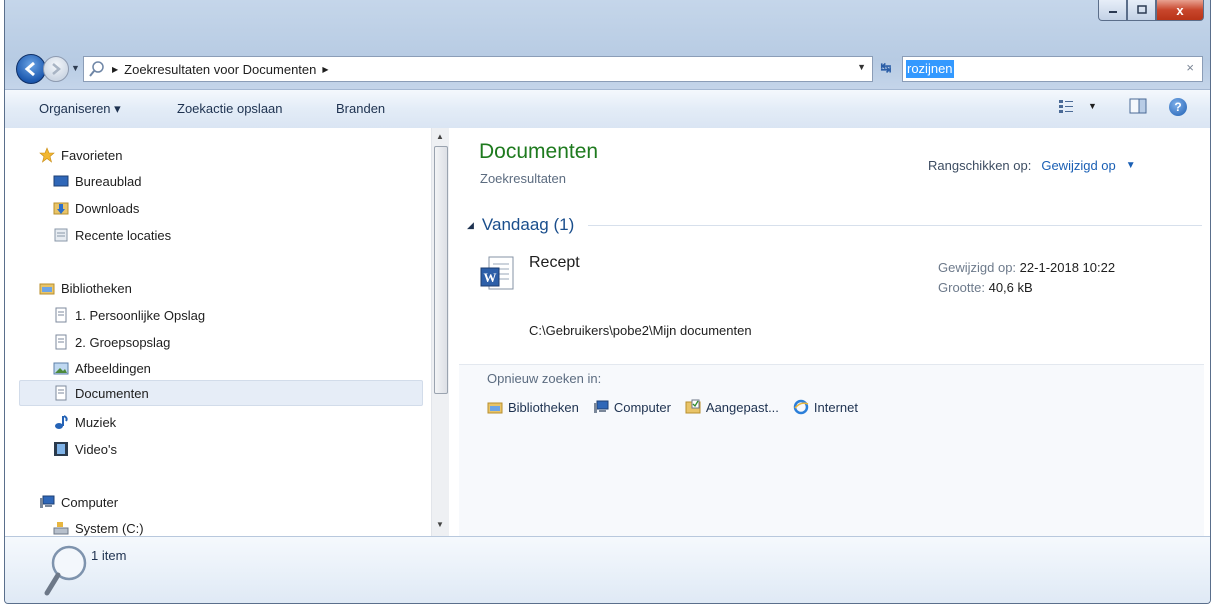  What do you see at coordinates (1010, 287) in the screenshot?
I see `size-value: 40,6 kB` at bounding box center [1010, 287].